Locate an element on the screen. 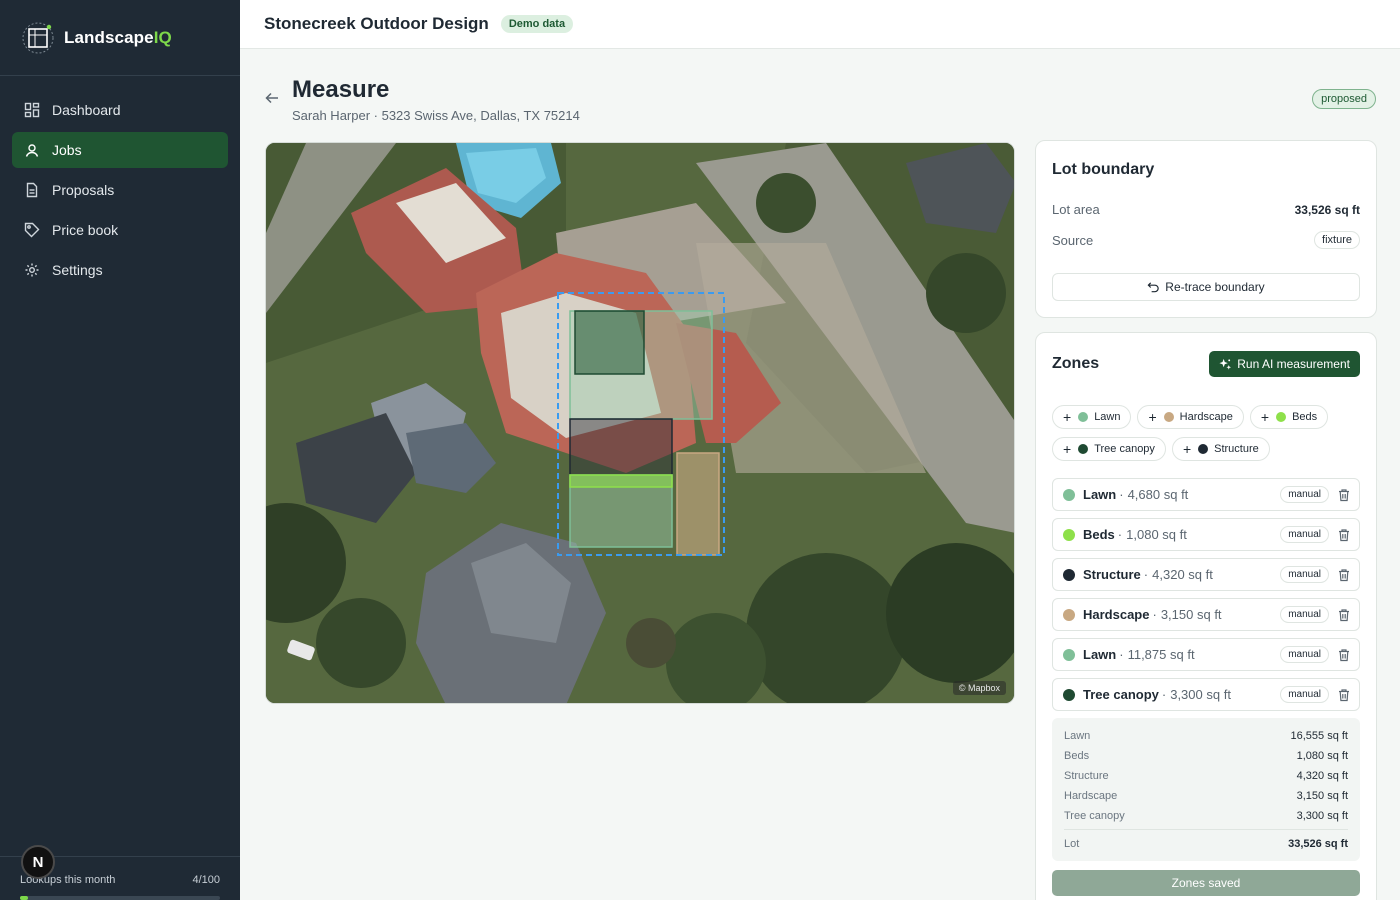 Image resolution: width=1400 pixels, height=900 pixels. summary-label: Structure is located at coordinates (1086, 776).